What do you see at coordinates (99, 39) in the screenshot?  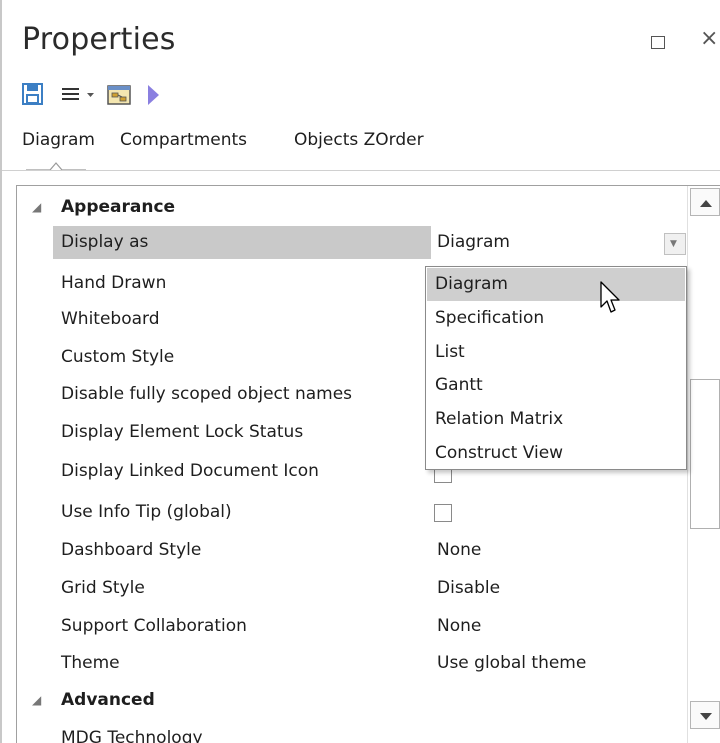 I see `window-title: Properties` at bounding box center [99, 39].